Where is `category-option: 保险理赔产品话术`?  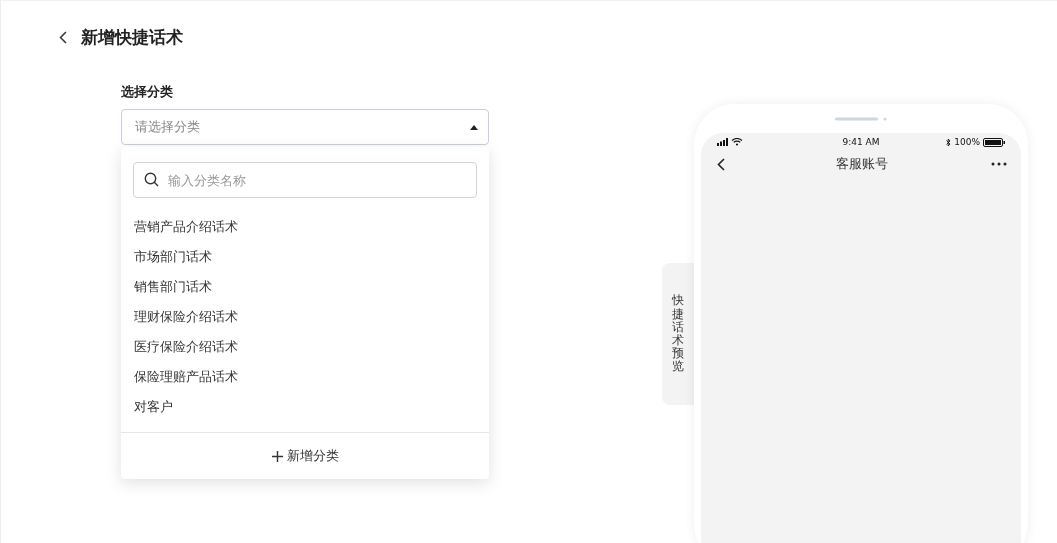
category-option: 保险理赔产品话术 is located at coordinates (305, 377).